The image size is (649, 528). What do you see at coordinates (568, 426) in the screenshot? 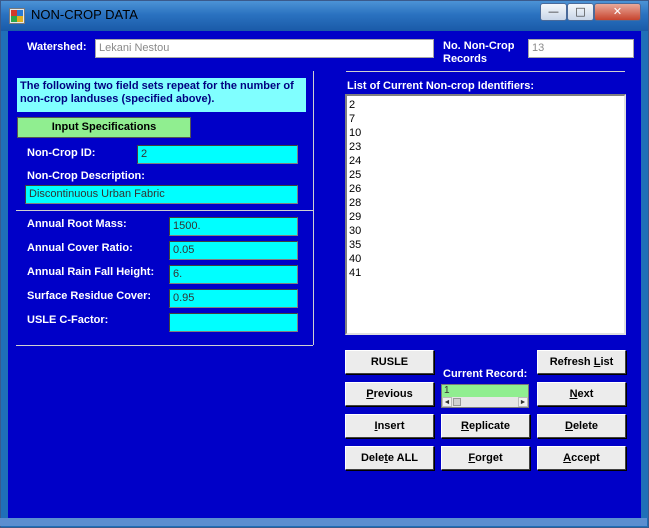
I see `delete-text-a: D` at bounding box center [568, 426].